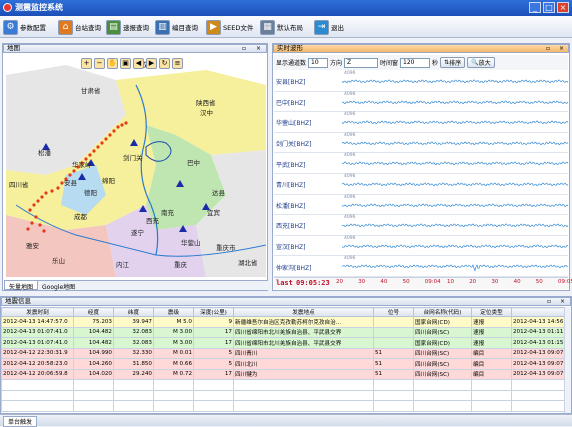 The height and width of the screenshot is (427, 572). Describe the element at coordinates (173, 364) in the screenshot. I see `table-cell-mag: M 0.66` at that location.